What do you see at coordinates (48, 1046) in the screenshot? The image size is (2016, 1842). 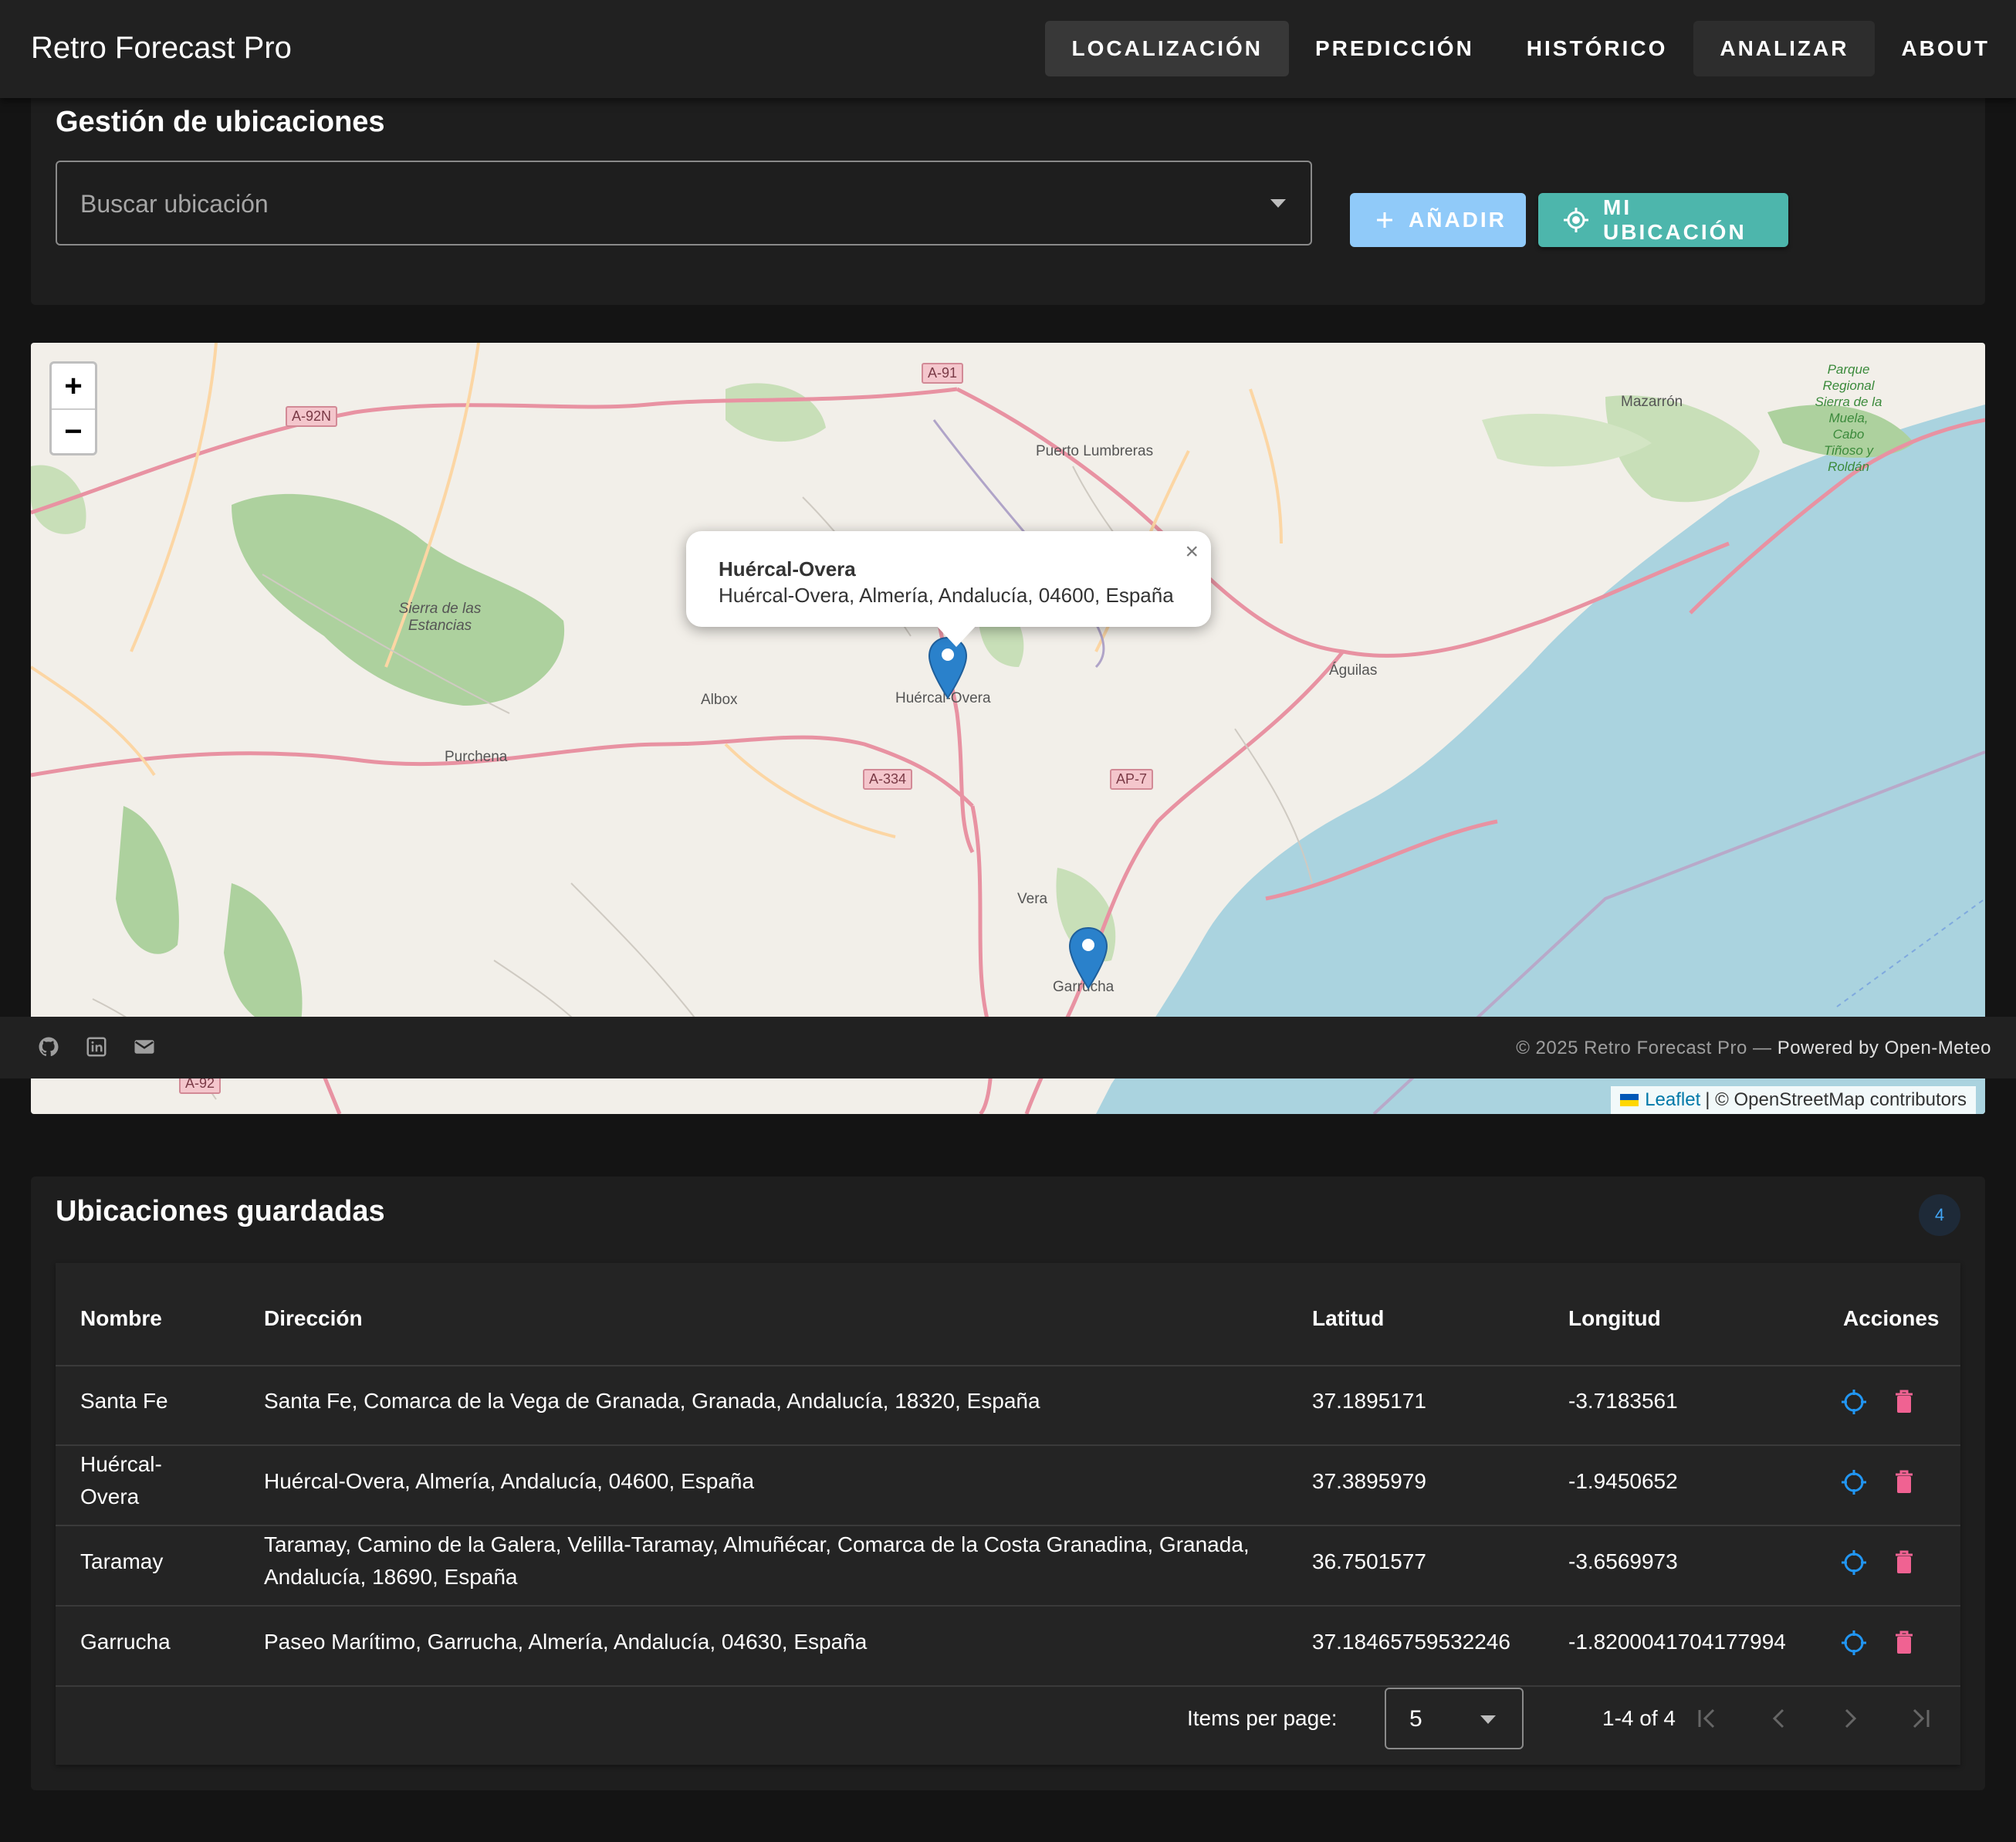 I see `github-icon` at bounding box center [48, 1046].